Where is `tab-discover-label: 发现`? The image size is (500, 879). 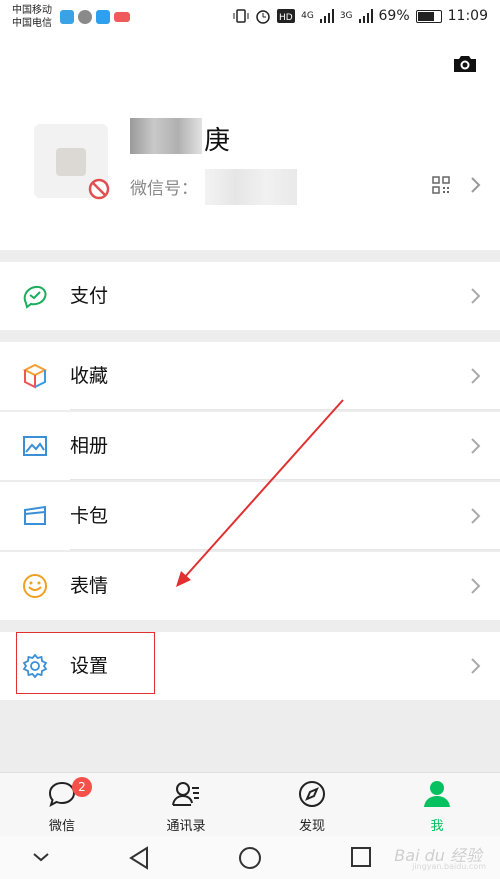
tab-discover-label: 发现 is located at coordinates (311, 826).